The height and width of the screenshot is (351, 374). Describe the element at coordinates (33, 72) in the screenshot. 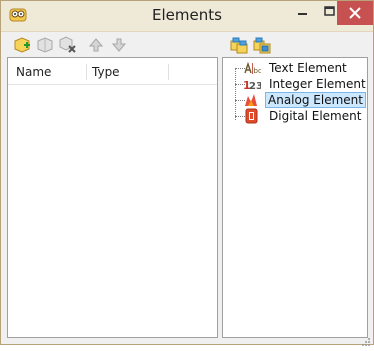

I see `column-header-name: Name` at that location.